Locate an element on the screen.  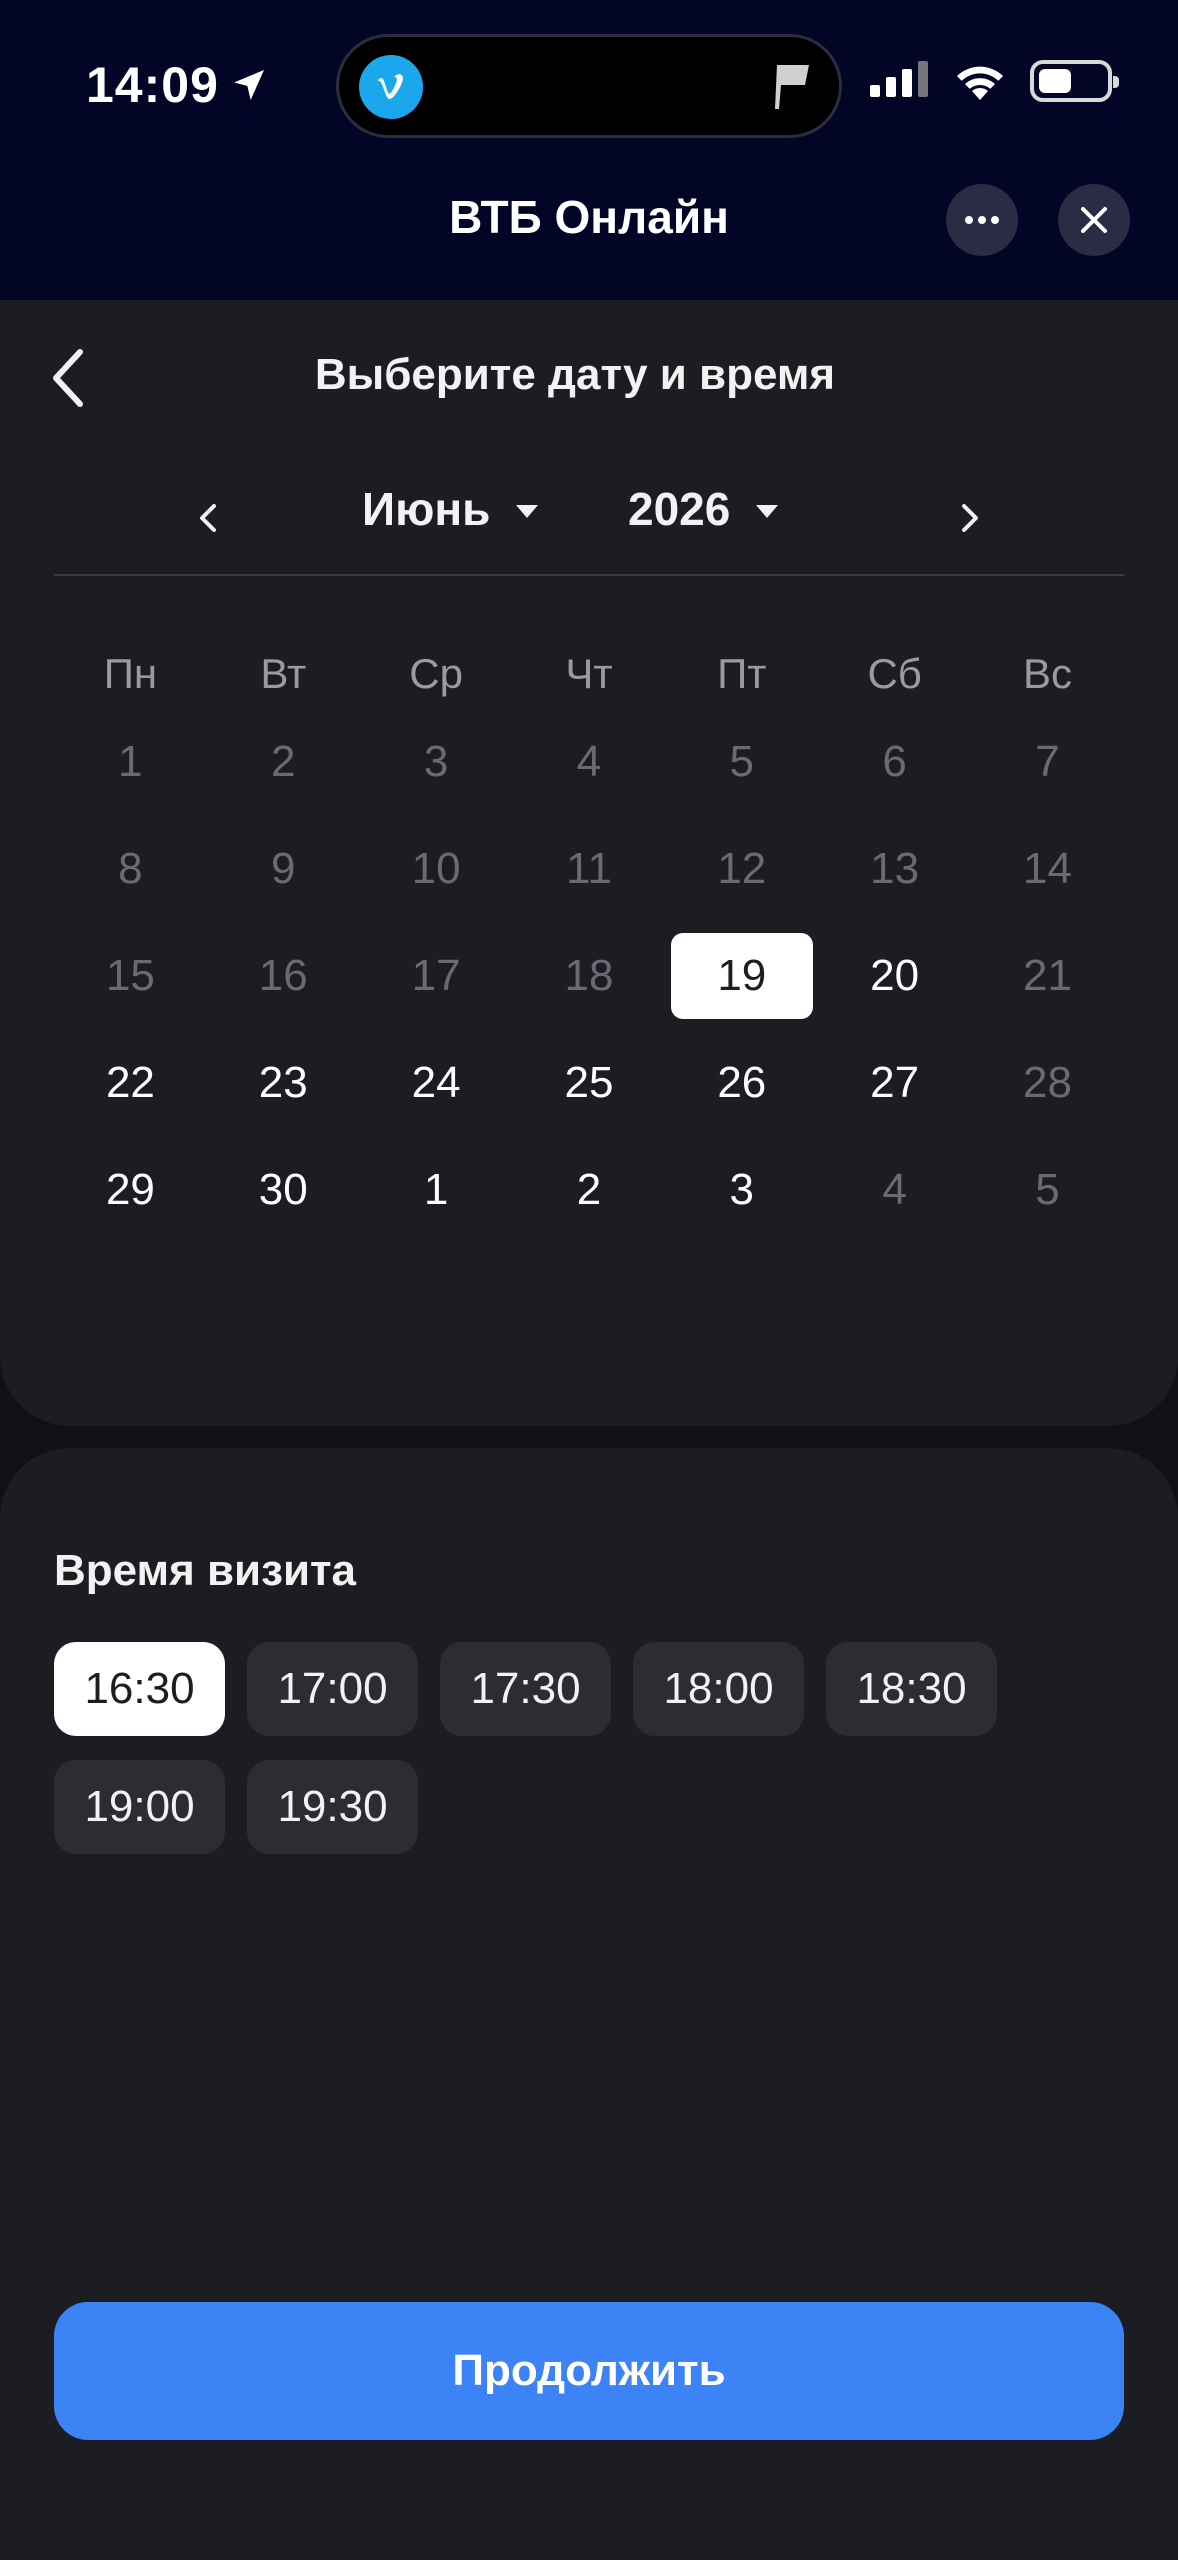
cellular-signal-icon is located at coordinates (899, 79).